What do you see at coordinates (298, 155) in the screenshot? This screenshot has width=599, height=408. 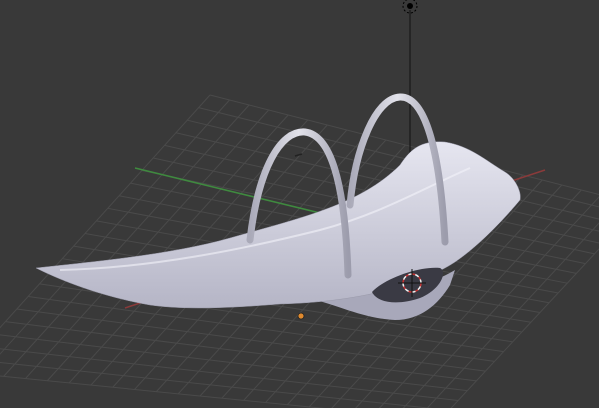 I see `small-marker` at bounding box center [298, 155].